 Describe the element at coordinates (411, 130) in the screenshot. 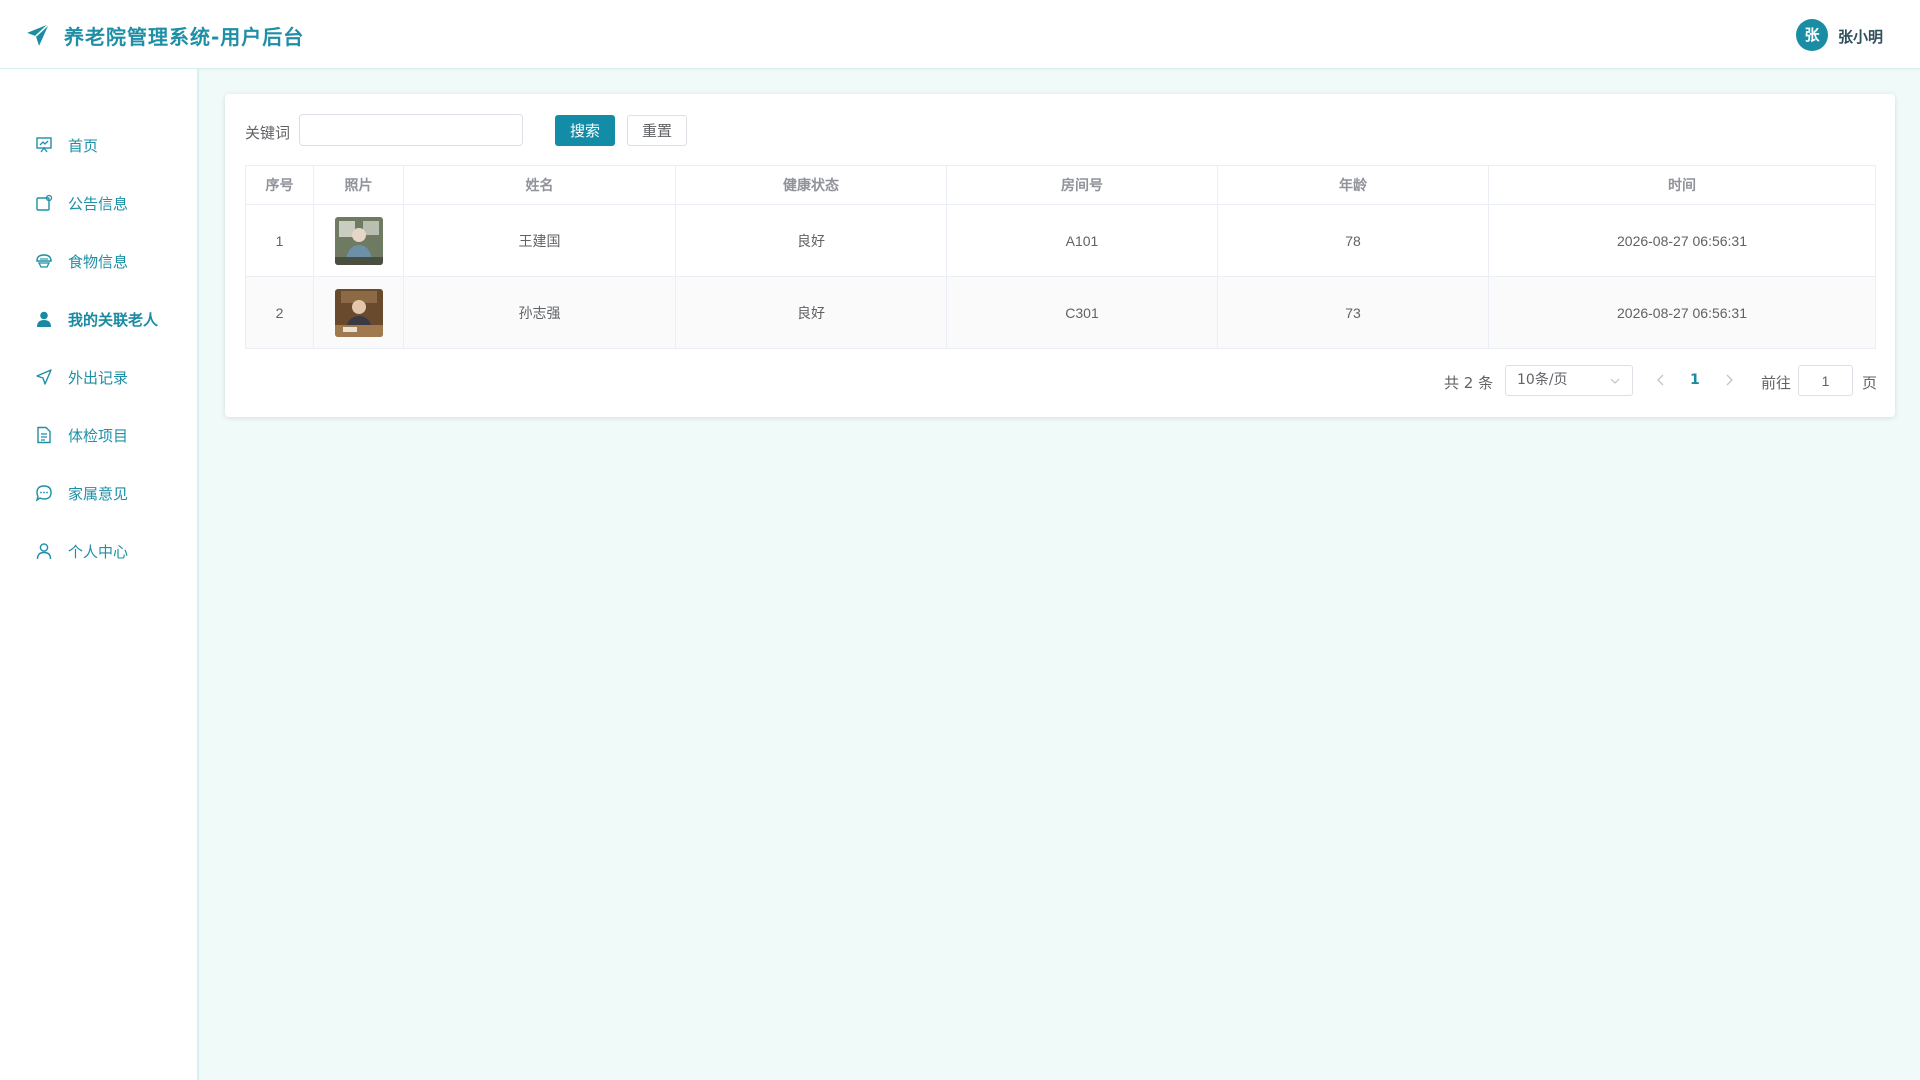

I see `keyword-input` at that location.